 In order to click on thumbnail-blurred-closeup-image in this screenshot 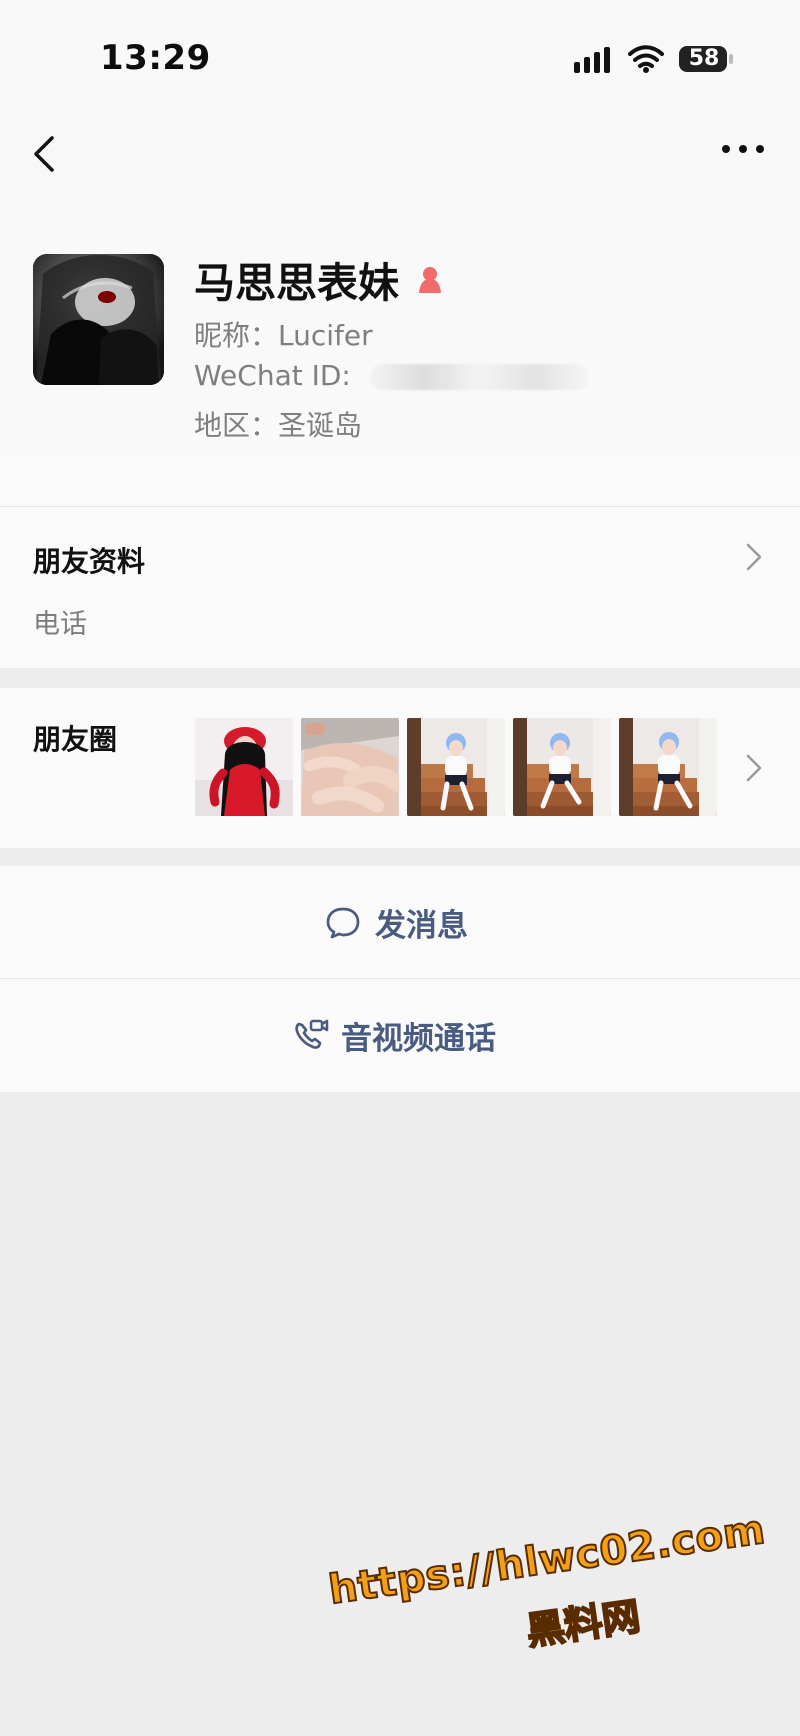, I will do `click(350, 767)`.